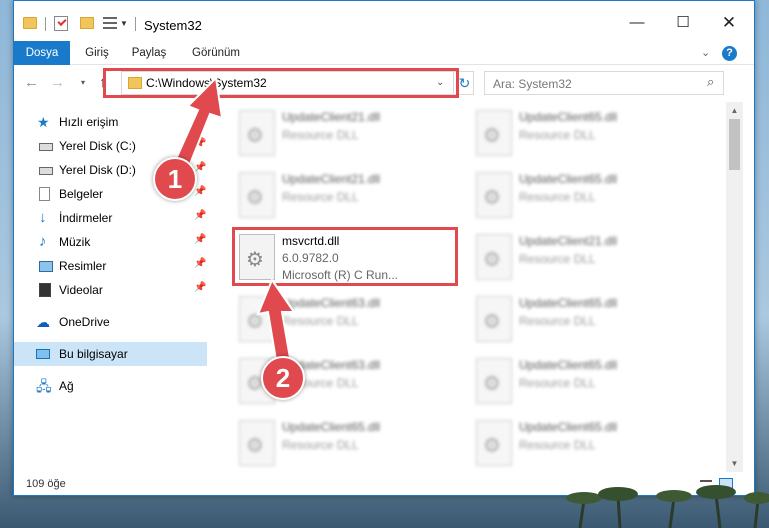  What do you see at coordinates (384, 53) in the screenshot?
I see `ribbon-tabs: Dosya Giriş Paylaş Görünüm ⌄ ?` at bounding box center [384, 53].